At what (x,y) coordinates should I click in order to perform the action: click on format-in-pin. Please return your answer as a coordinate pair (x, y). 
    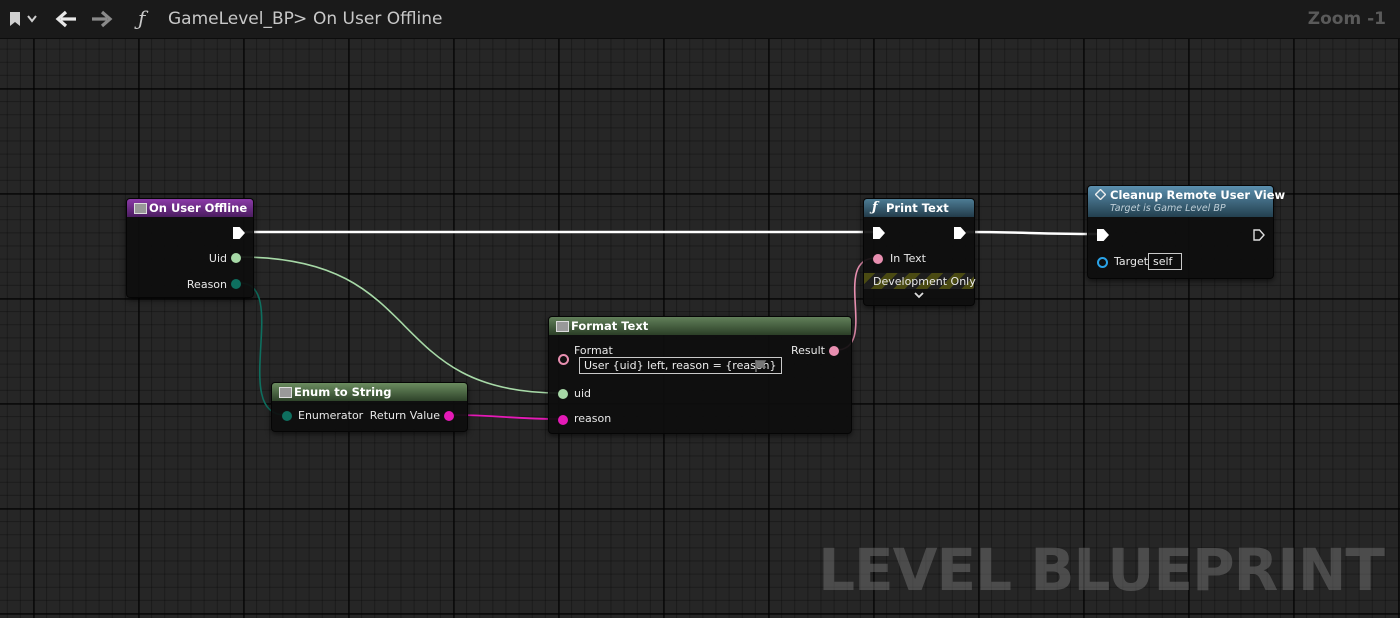
    Looking at the image, I should click on (563, 359).